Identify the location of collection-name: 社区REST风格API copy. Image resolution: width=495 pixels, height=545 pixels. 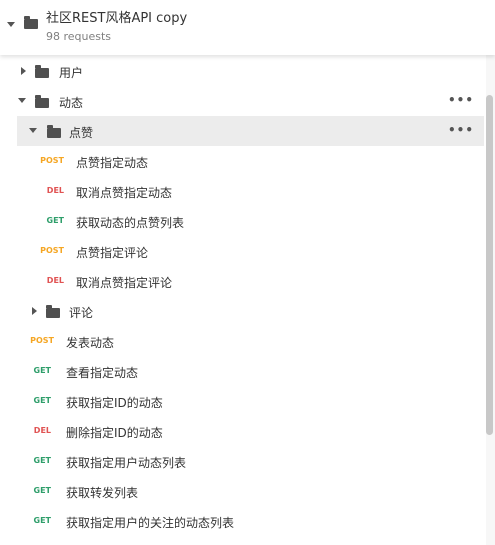
(117, 18).